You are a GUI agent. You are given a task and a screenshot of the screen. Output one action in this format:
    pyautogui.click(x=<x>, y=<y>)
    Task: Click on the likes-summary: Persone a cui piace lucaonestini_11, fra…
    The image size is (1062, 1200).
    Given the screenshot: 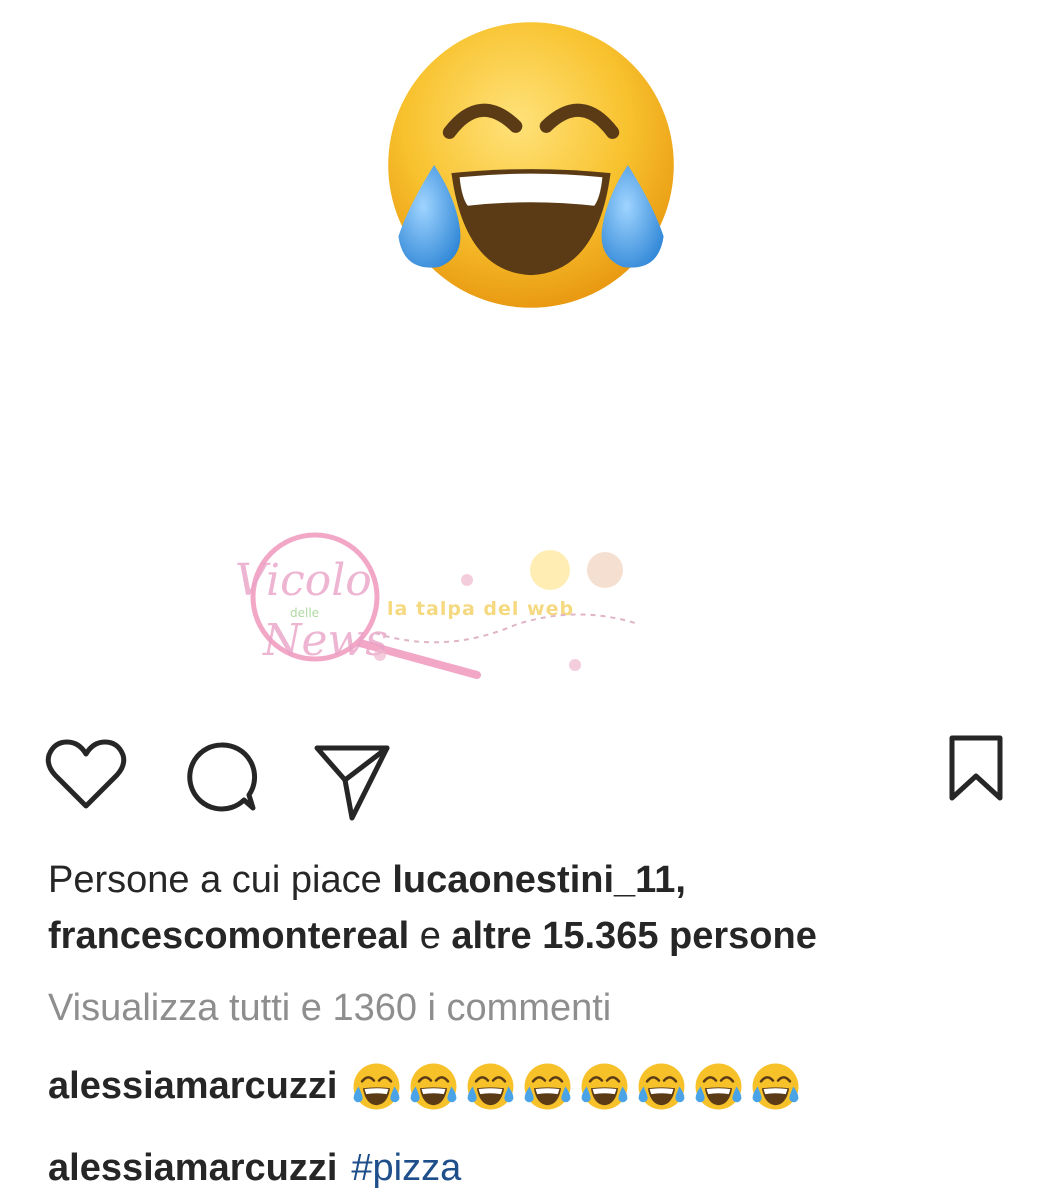 What is the action you would take?
    pyautogui.click(x=538, y=908)
    